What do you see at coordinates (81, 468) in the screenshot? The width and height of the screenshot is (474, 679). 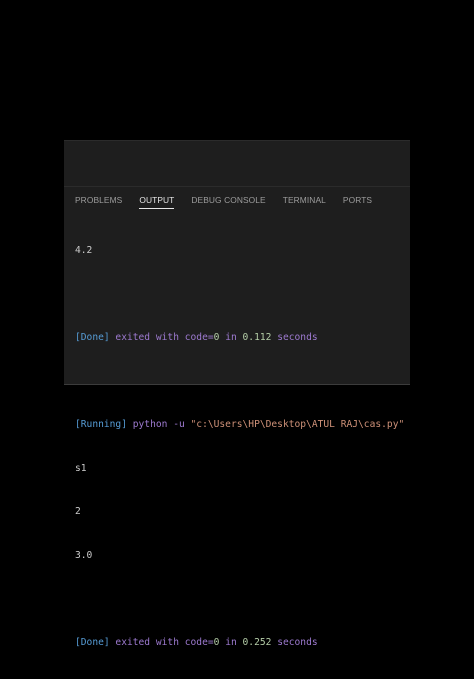 I see `output-value: s1` at bounding box center [81, 468].